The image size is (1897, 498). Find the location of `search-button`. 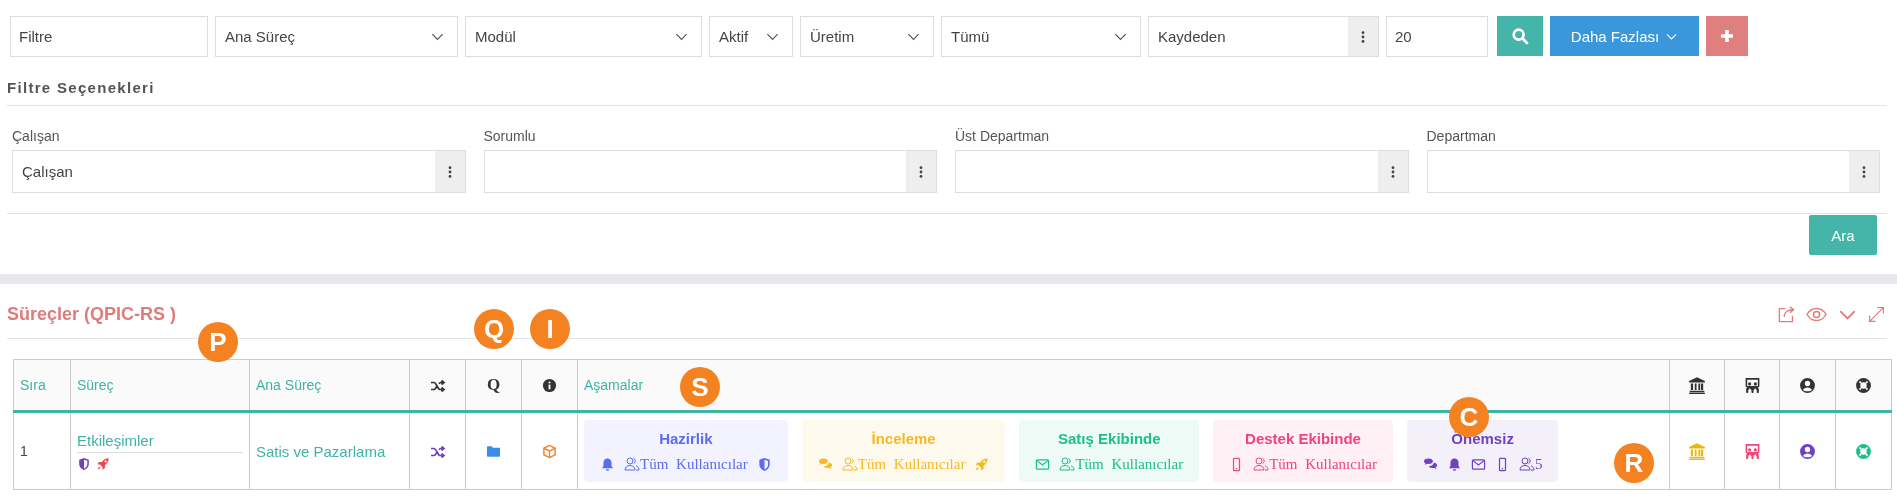

search-button is located at coordinates (1520, 36).